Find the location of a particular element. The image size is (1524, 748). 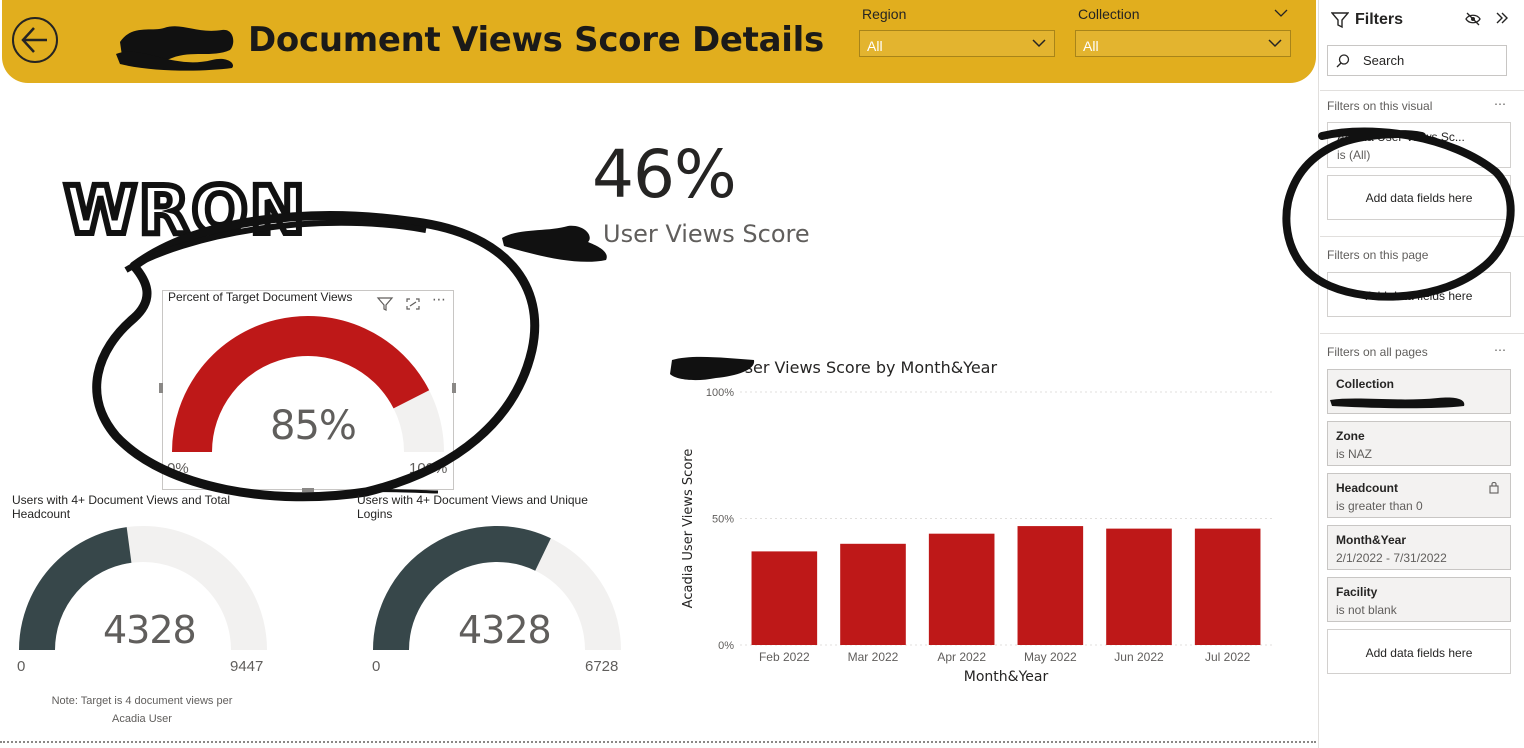

region-slicer-dropdown: All is located at coordinates (957, 43).